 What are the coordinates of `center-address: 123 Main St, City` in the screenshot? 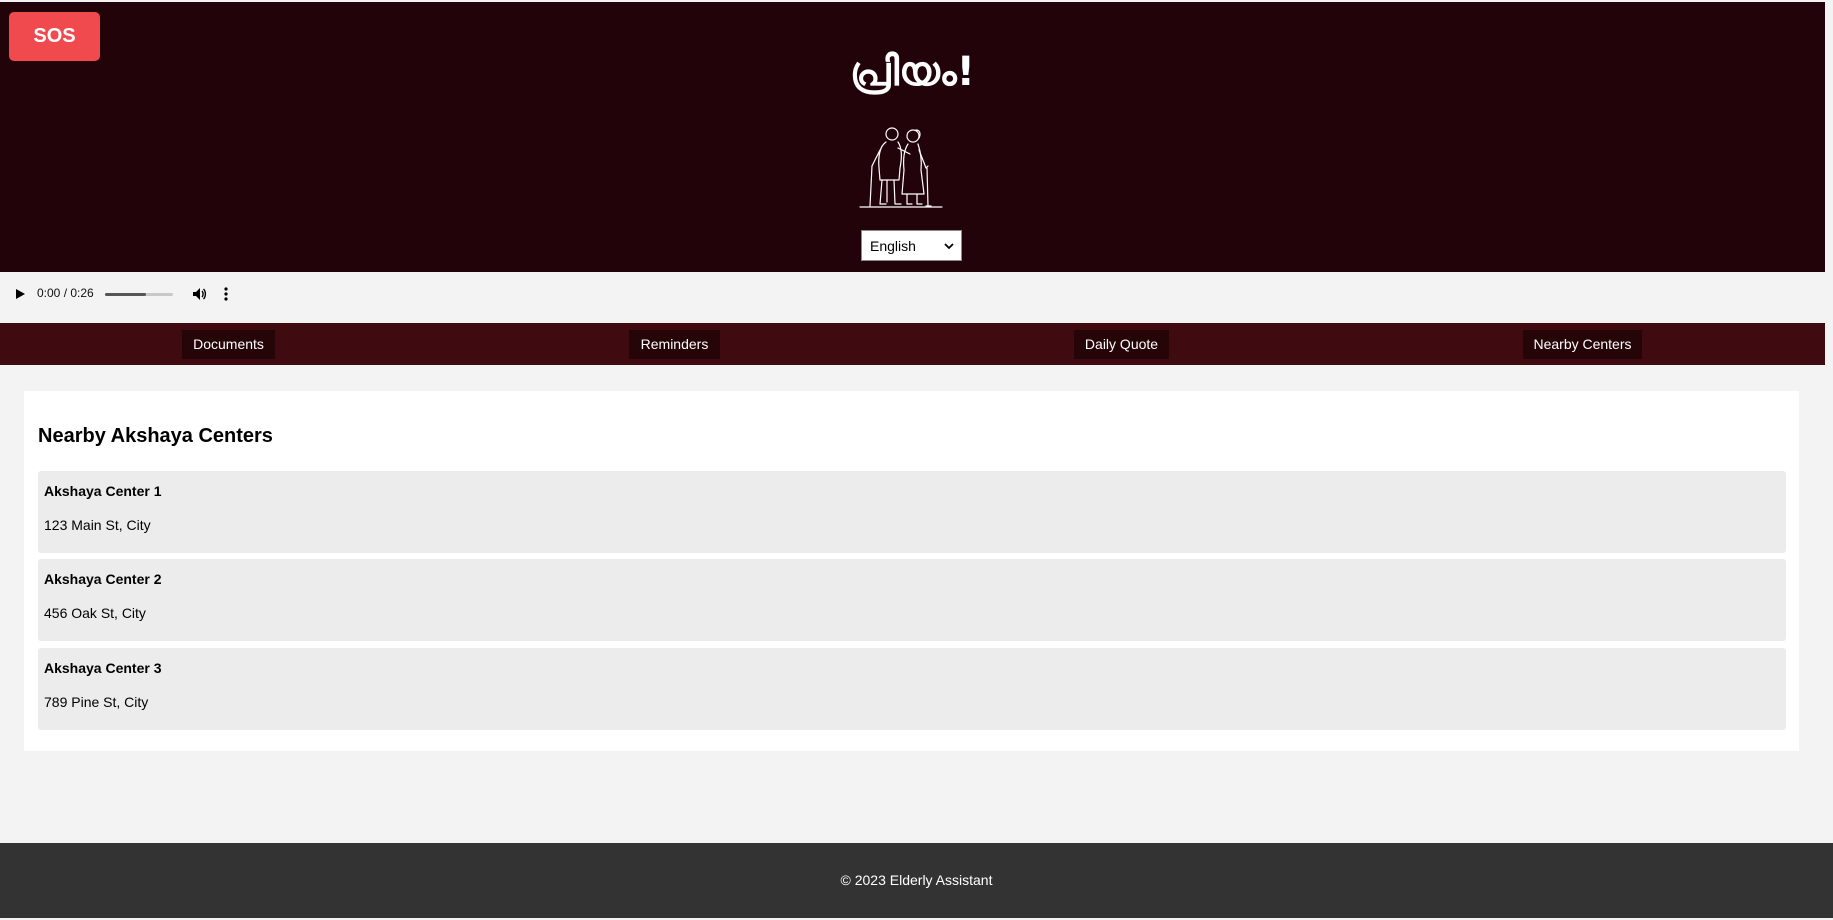 It's located at (97, 525).